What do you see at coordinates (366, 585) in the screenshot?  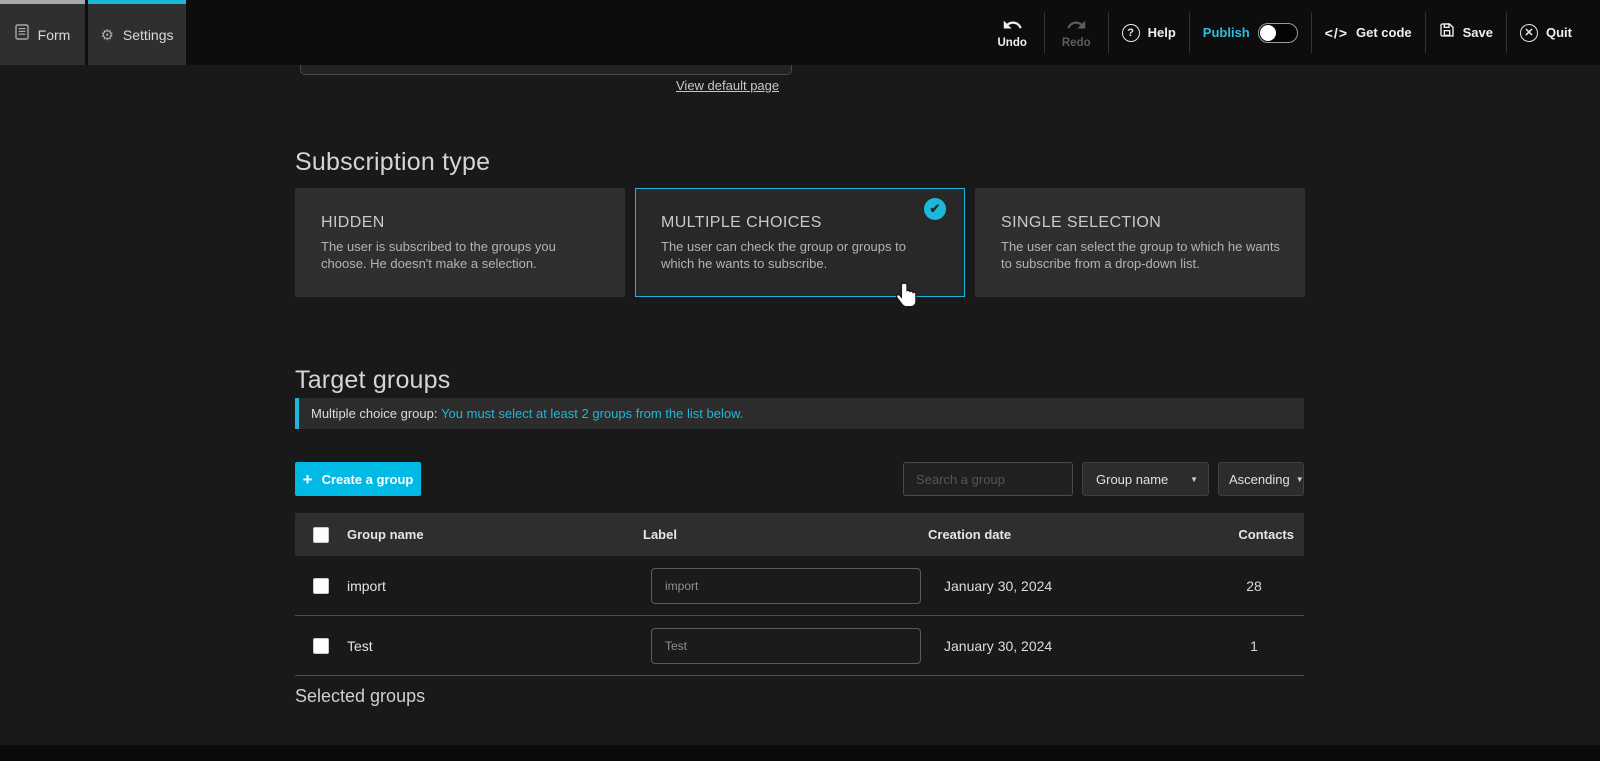 I see `cell-group-name: import` at bounding box center [366, 585].